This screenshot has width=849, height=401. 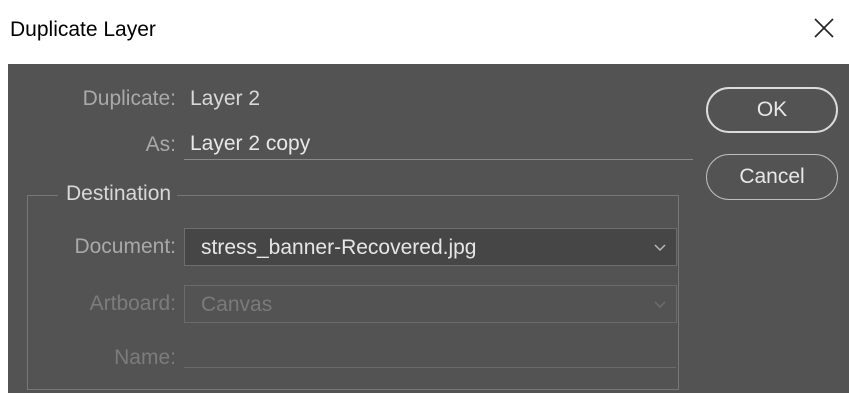 I want to click on duplicate-value: Layer 2, so click(x=225, y=98).